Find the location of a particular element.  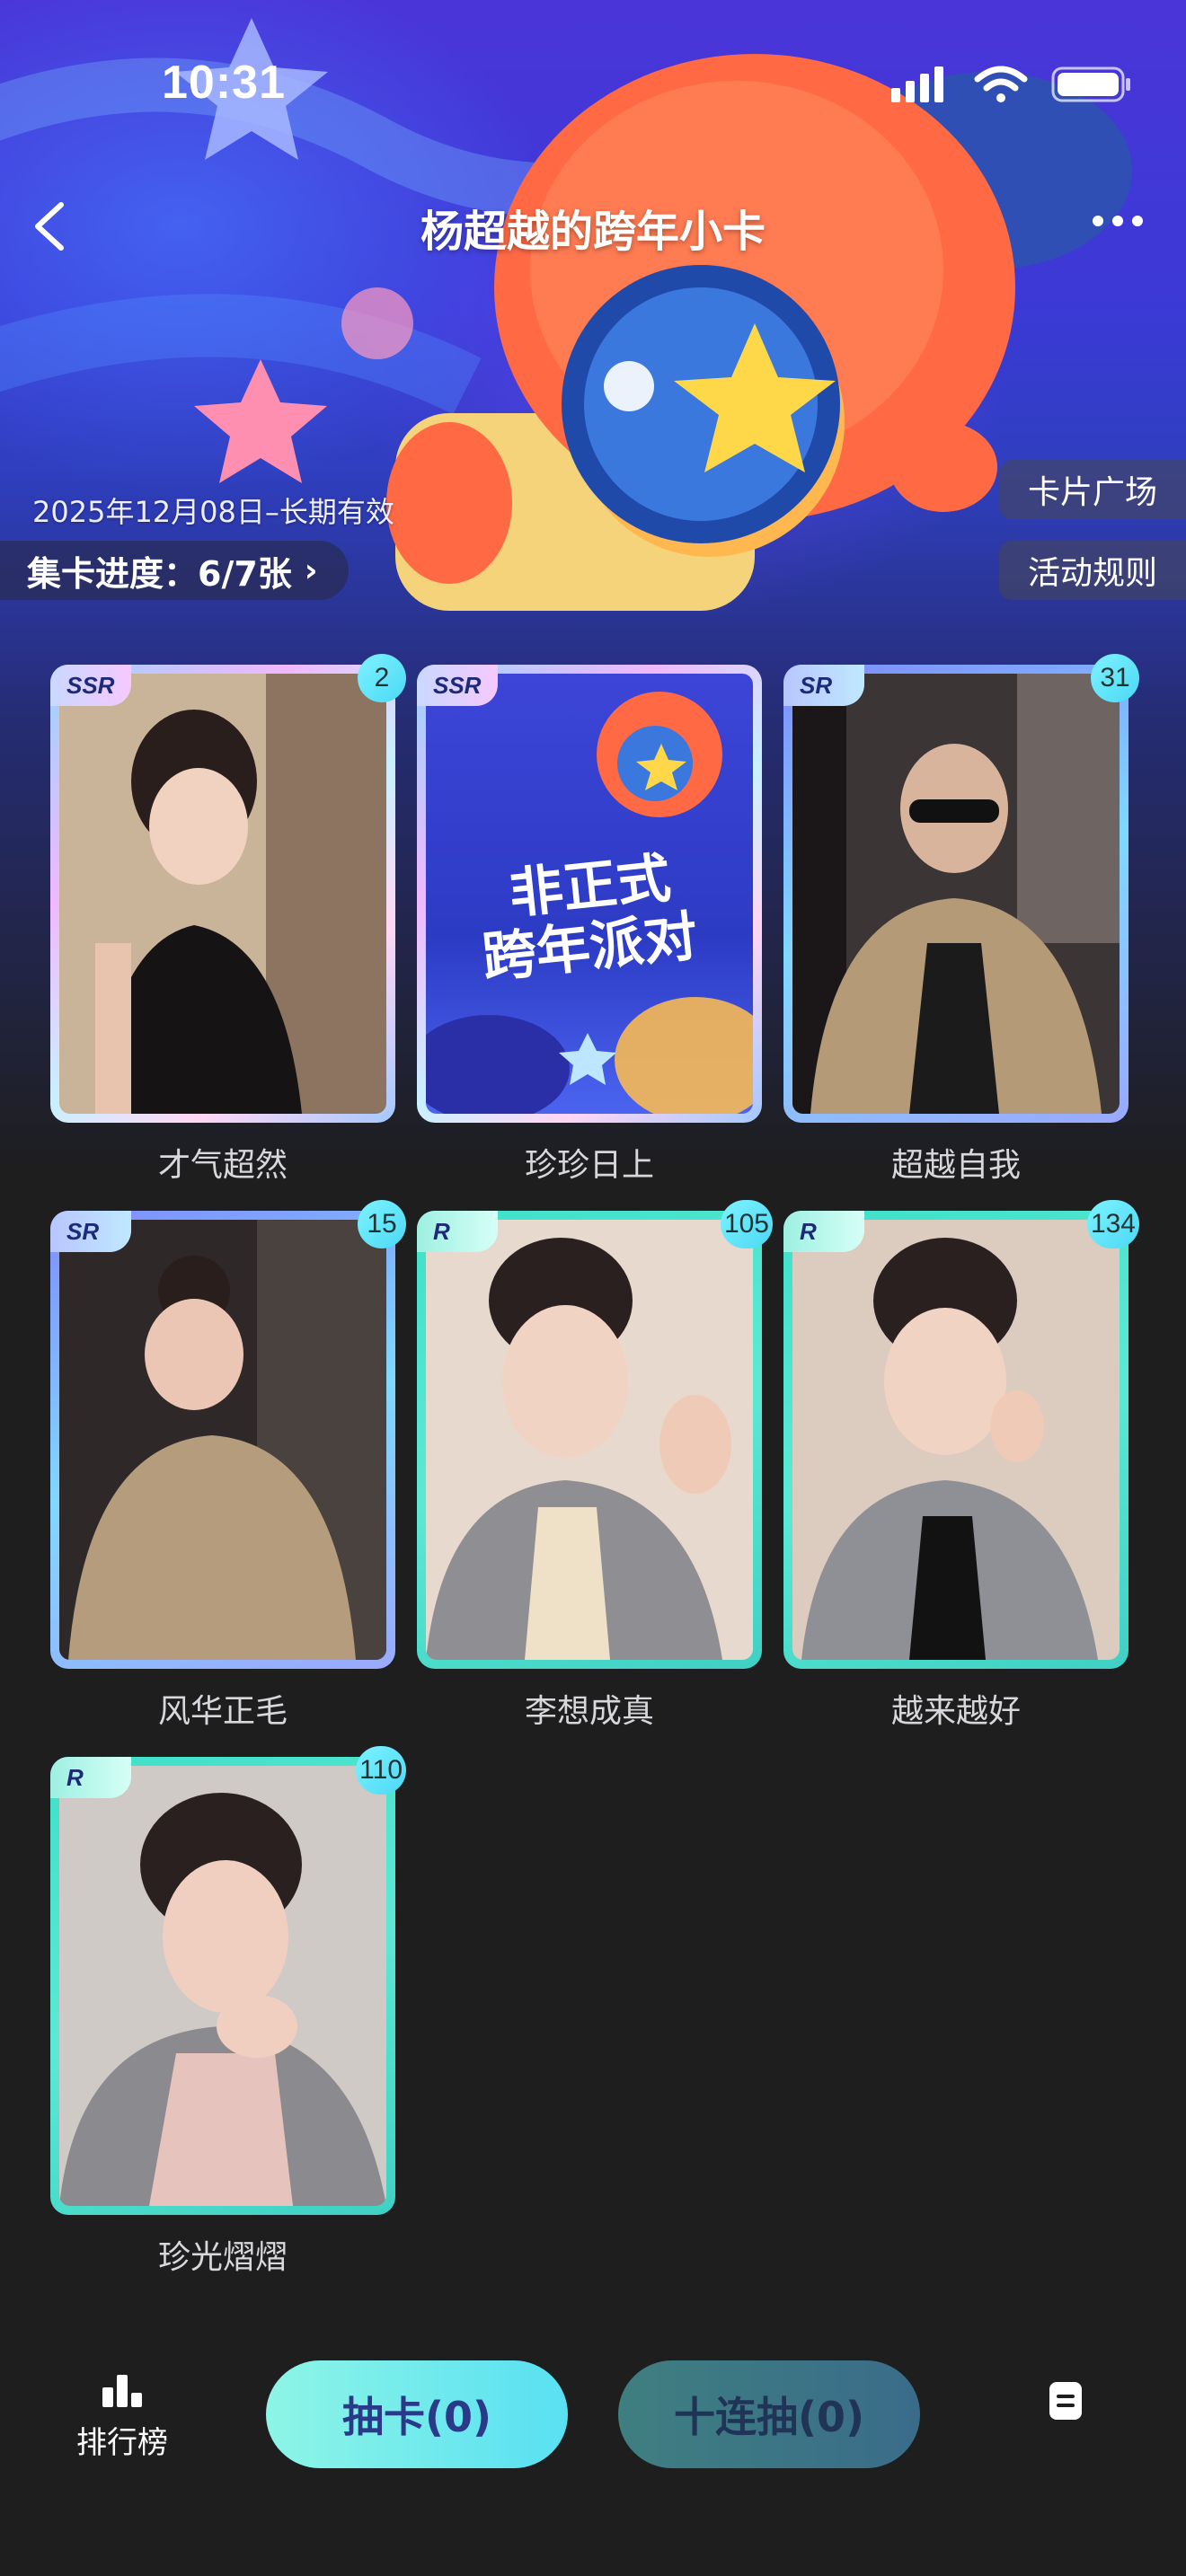

card-photo: 非正式 跨年派对 is located at coordinates (589, 894).